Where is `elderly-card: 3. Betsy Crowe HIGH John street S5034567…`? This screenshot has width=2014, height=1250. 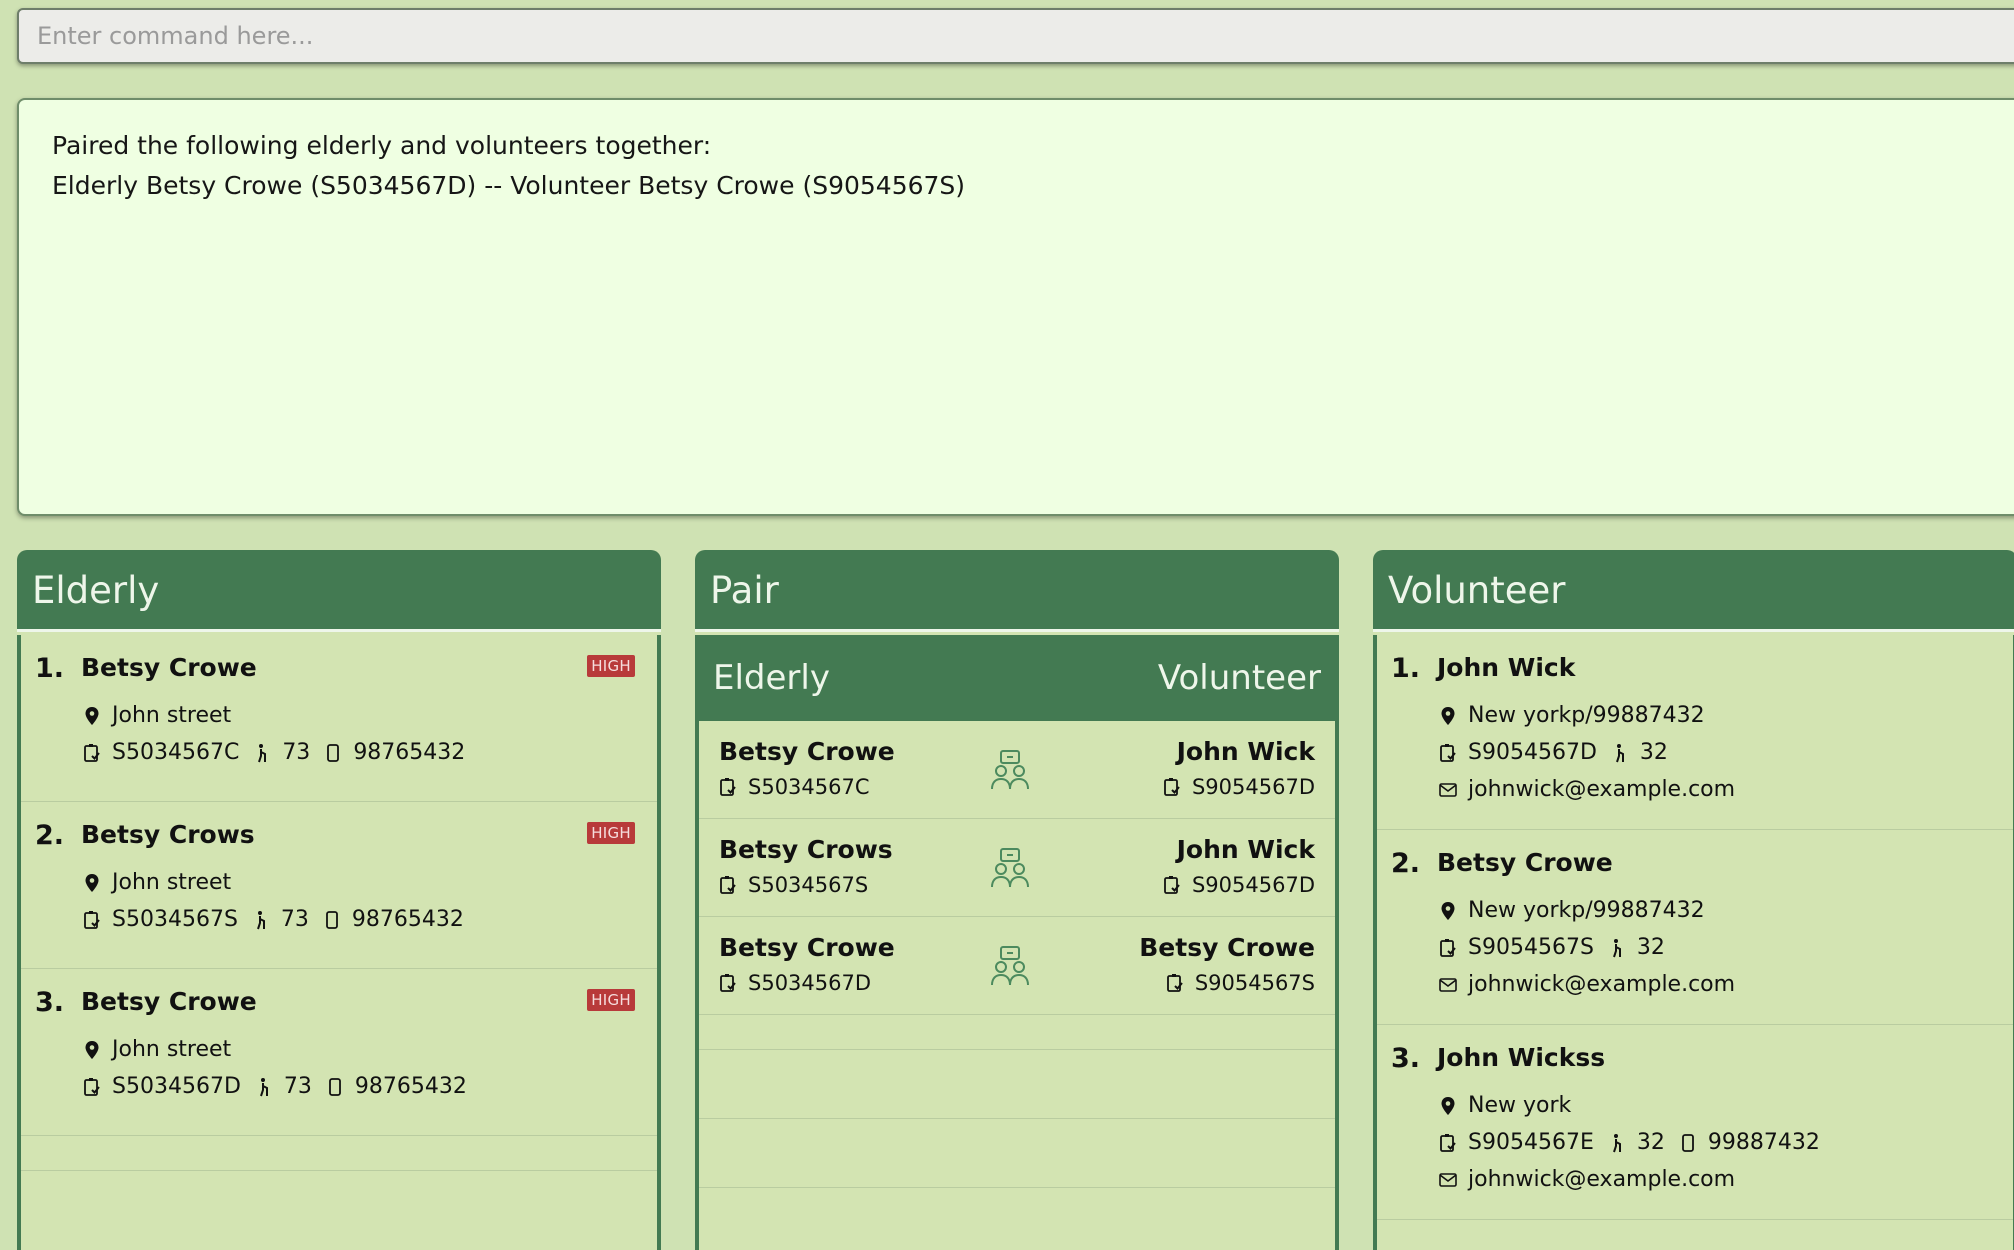
elderly-card: 3. Betsy Crowe HIGH John street S5034567… is located at coordinates (339, 1052).